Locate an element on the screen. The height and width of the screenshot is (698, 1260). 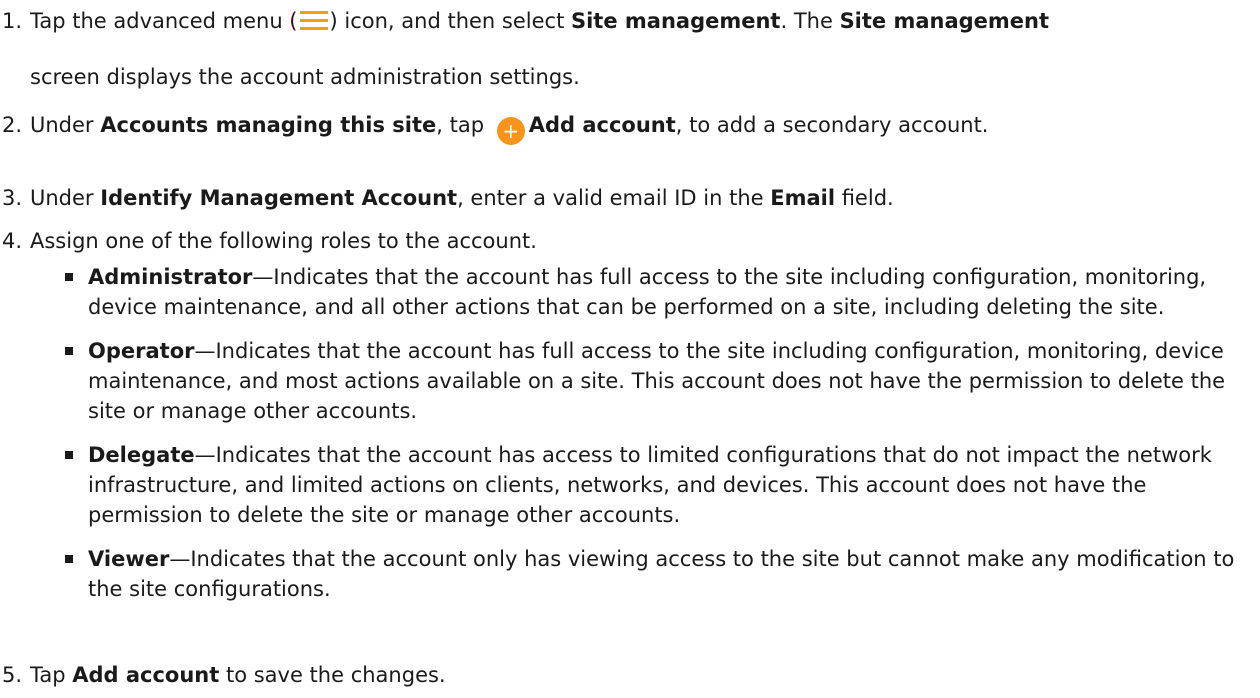
add-icon: + is located at coordinates (510, 131).